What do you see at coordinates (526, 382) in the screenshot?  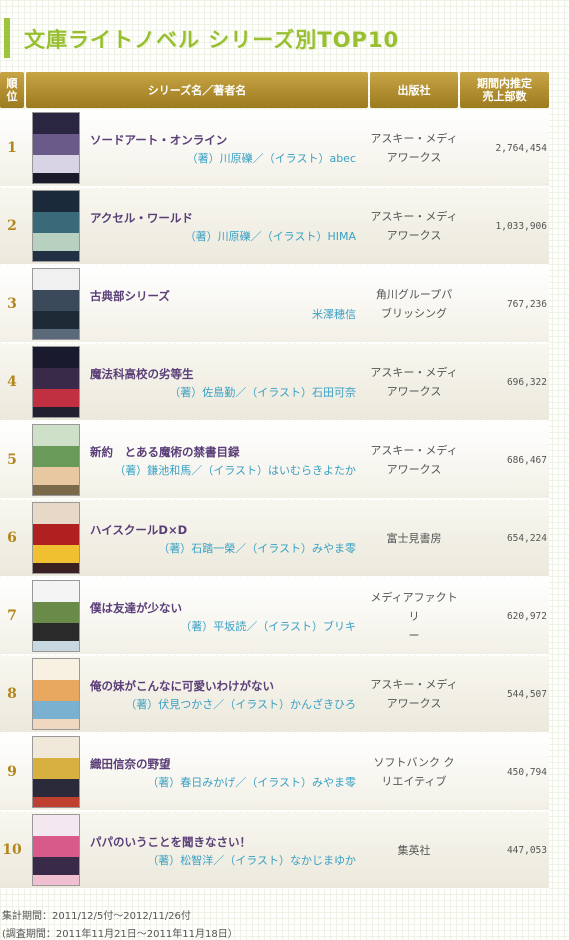 I see `sales-count: 696,322` at bounding box center [526, 382].